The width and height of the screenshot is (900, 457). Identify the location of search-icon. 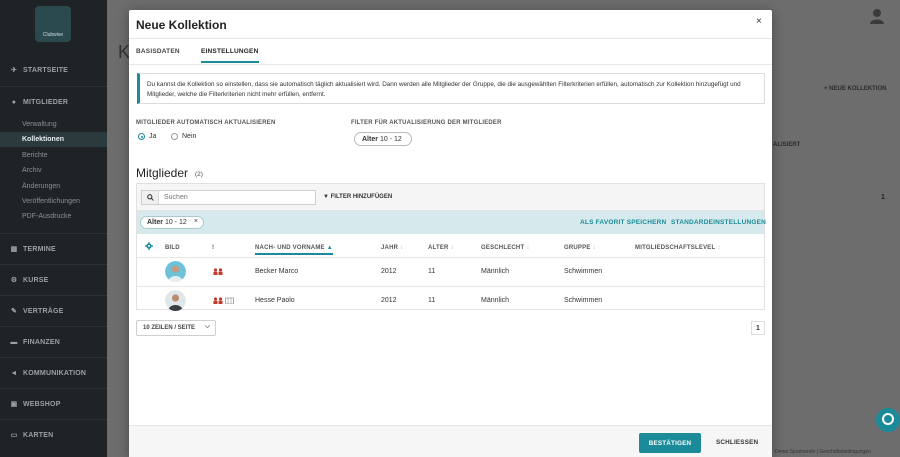
(150, 197).